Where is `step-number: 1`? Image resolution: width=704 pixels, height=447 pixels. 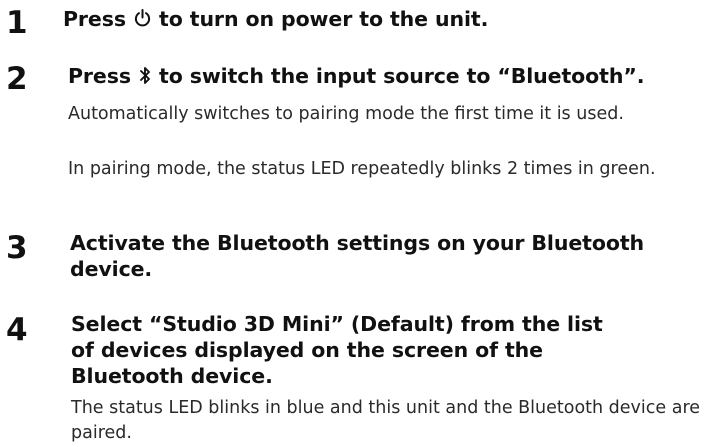 step-number: 1 is located at coordinates (17, 23).